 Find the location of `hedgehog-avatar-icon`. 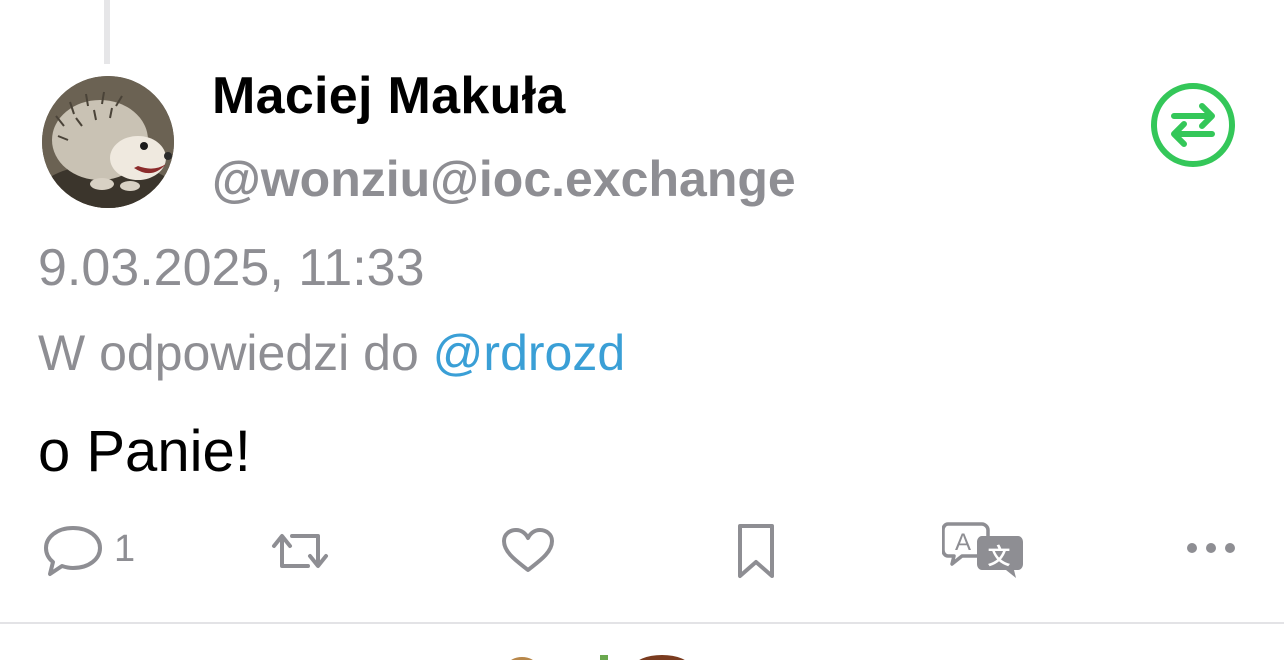

hedgehog-avatar-icon is located at coordinates (108, 142).